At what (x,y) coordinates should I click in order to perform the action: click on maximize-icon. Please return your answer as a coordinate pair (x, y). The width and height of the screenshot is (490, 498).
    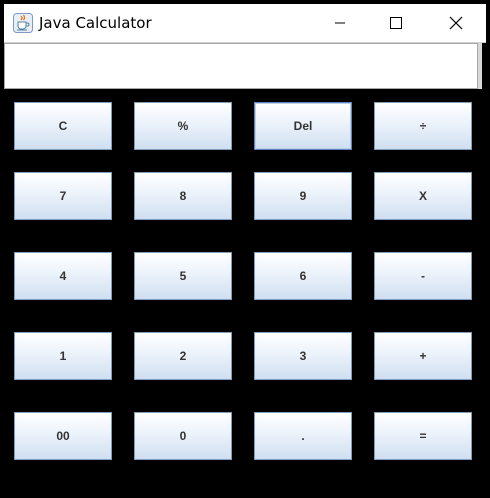
    Looking at the image, I should click on (396, 23).